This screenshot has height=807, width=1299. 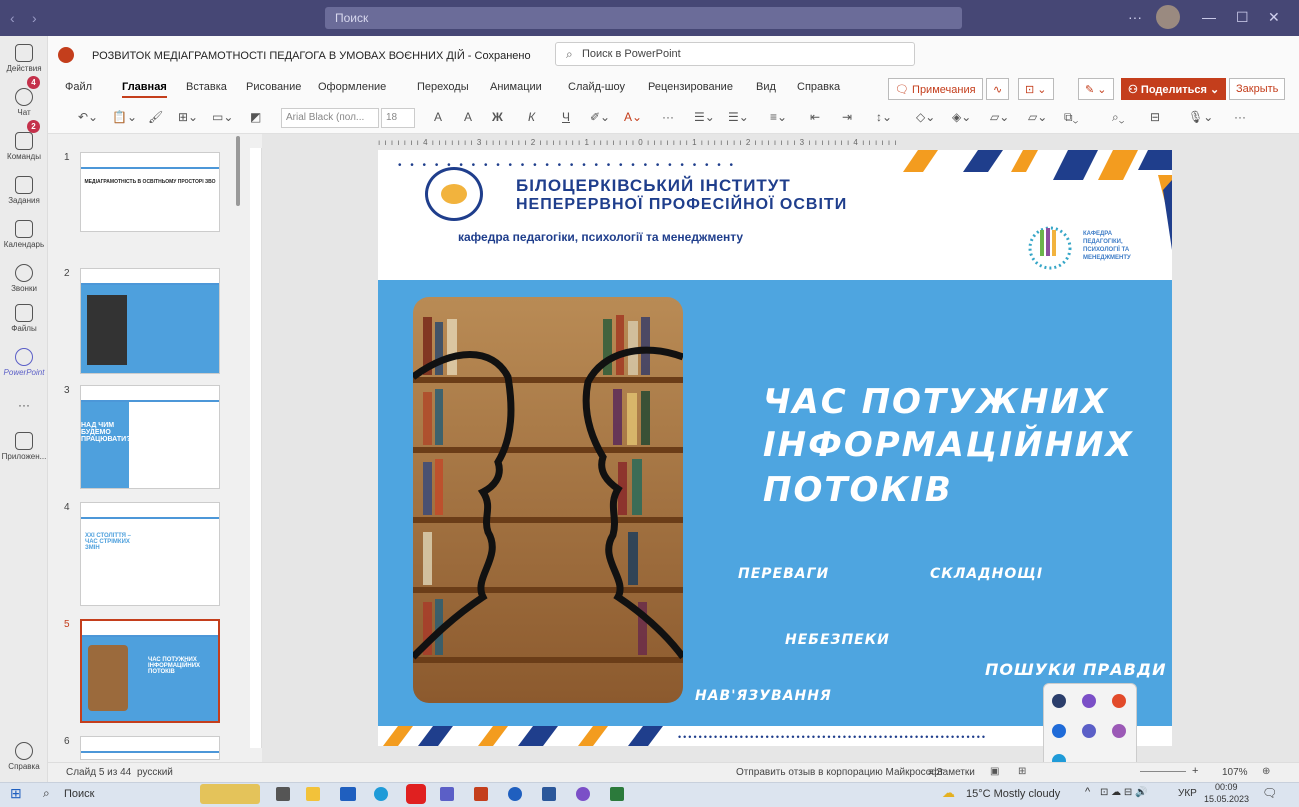 I want to click on paste-icon: 📋⌄, so click(x=124, y=117).